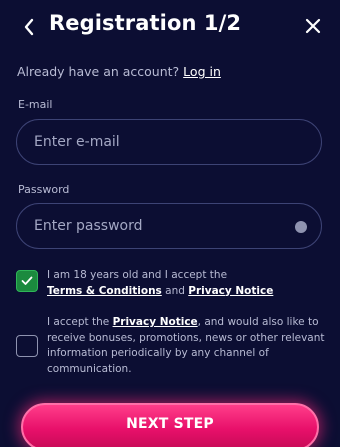 This screenshot has height=447, width=340. I want to click on page-title: Registration 1/2, so click(145, 23).